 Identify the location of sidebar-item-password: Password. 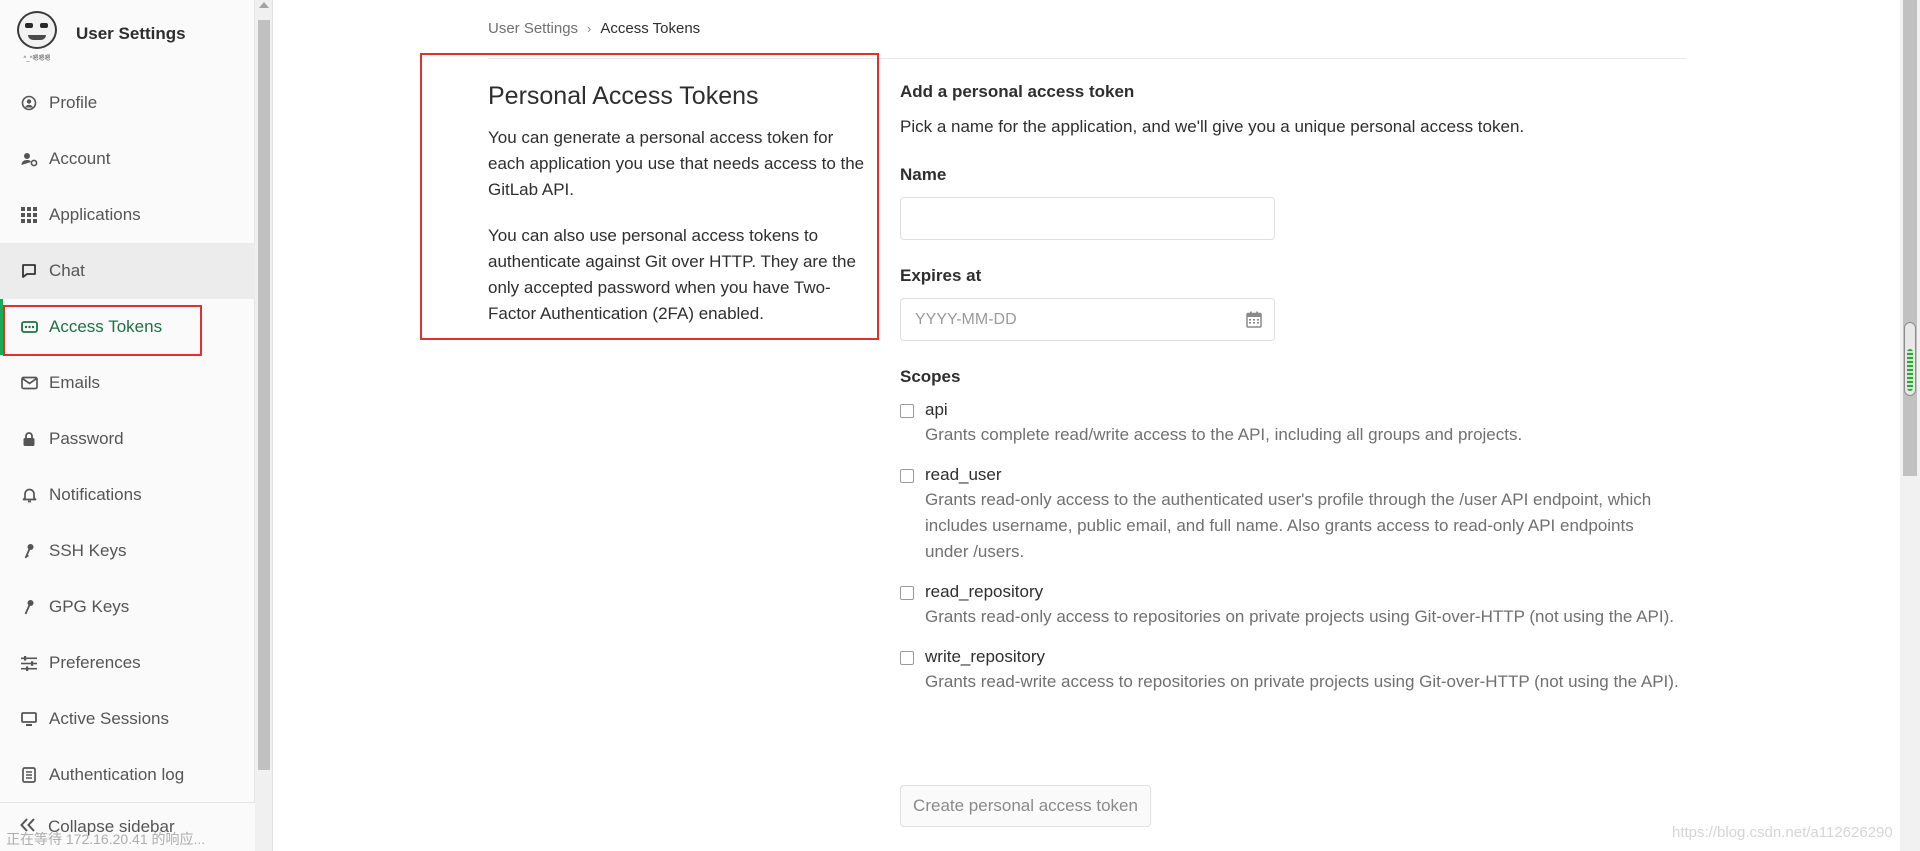
(127, 439).